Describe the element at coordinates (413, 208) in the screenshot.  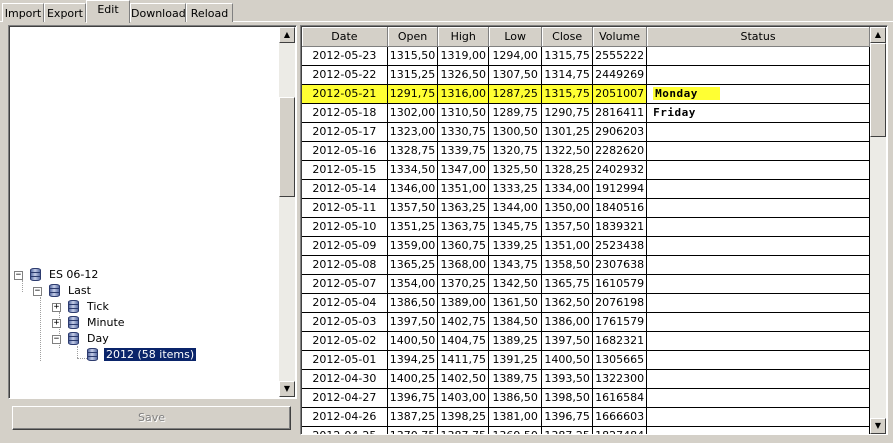
I see `cell-open: 1357,50` at that location.